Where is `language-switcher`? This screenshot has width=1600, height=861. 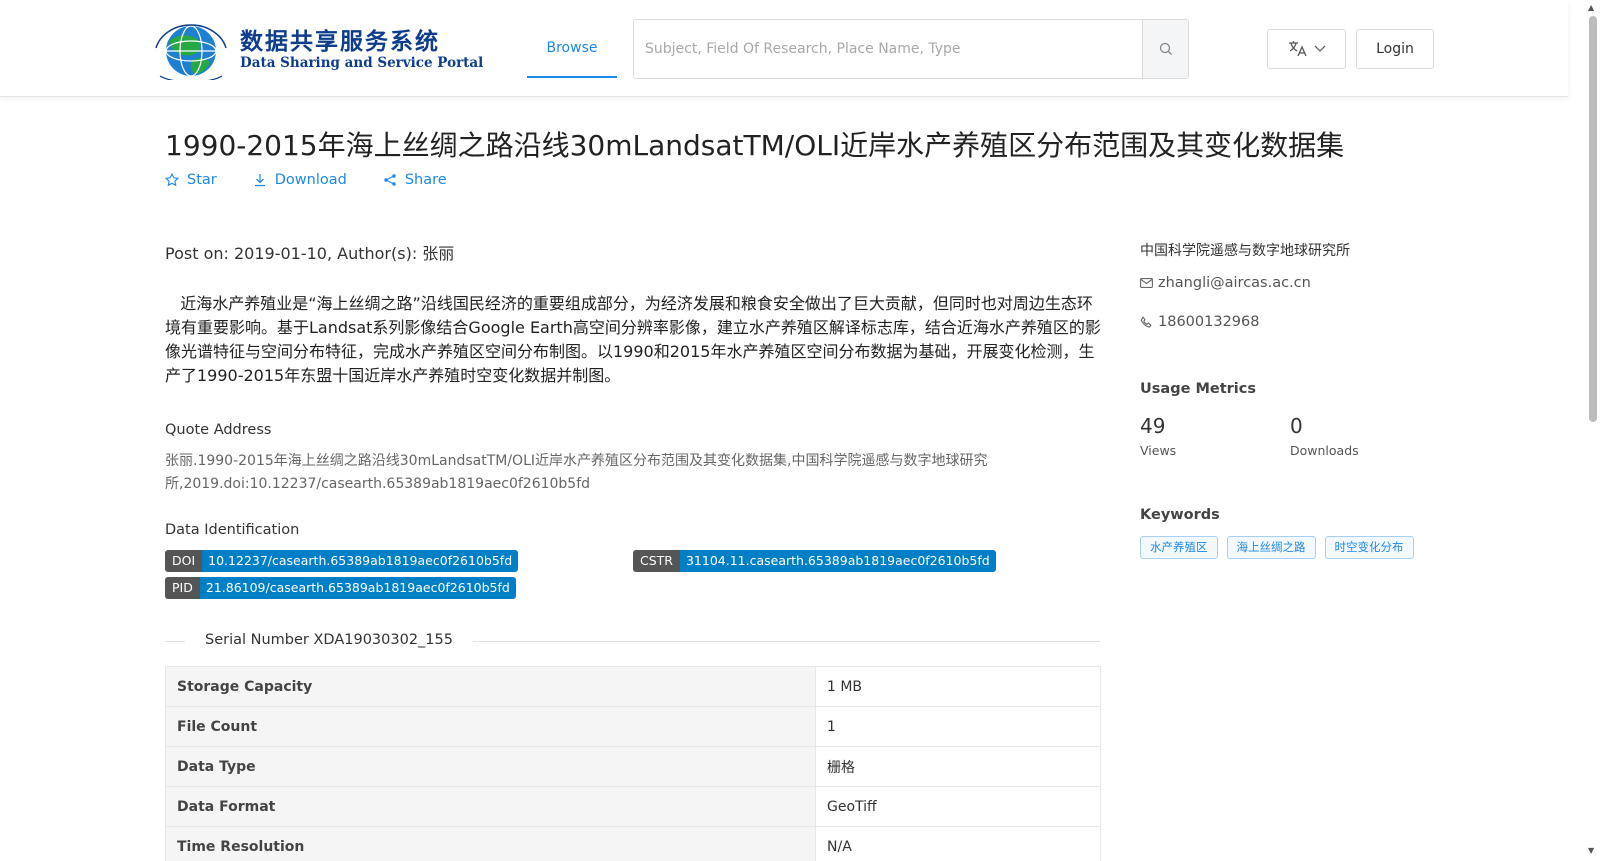
language-switcher is located at coordinates (1306, 49).